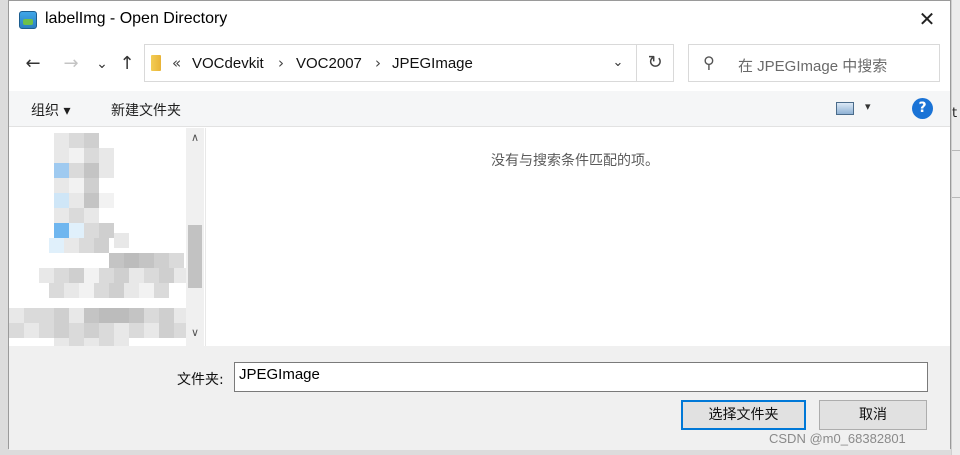 This screenshot has width=960, height=455. What do you see at coordinates (127, 64) in the screenshot?
I see `up-button: ↑` at bounding box center [127, 64].